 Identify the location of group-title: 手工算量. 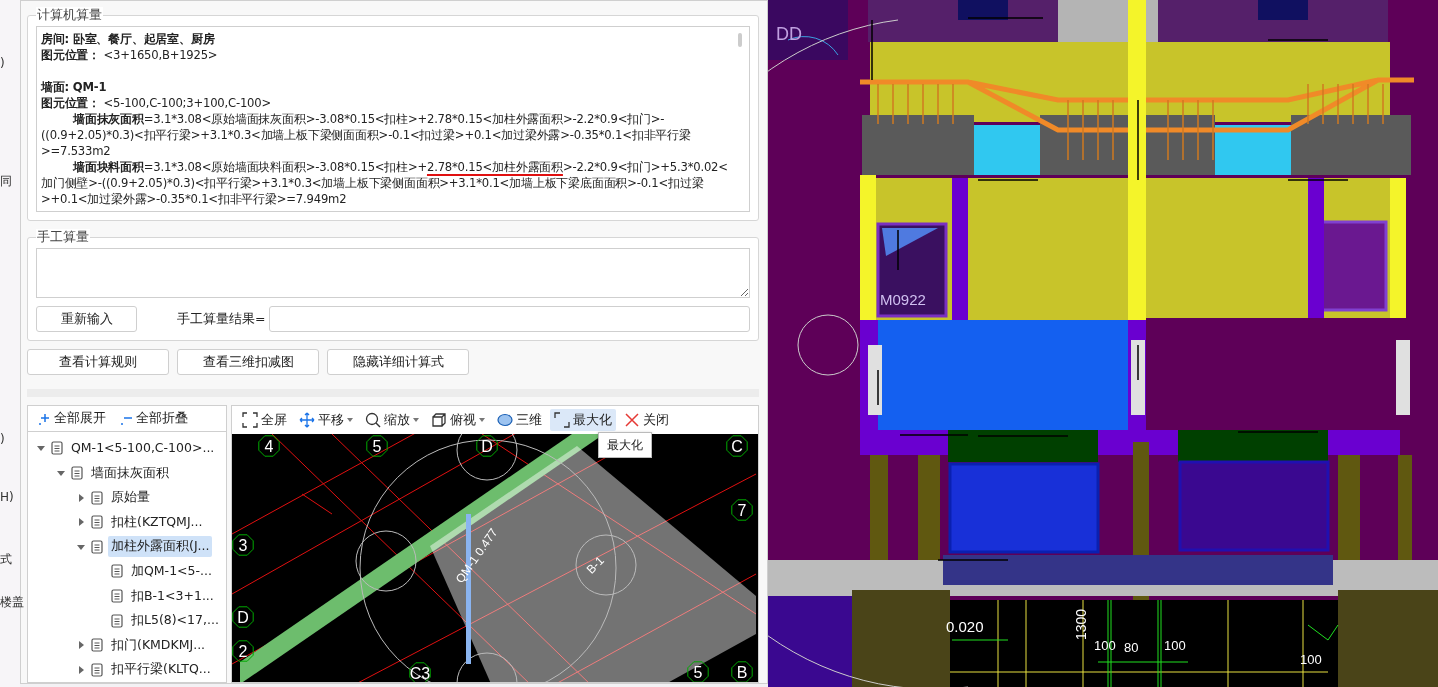
(63, 237).